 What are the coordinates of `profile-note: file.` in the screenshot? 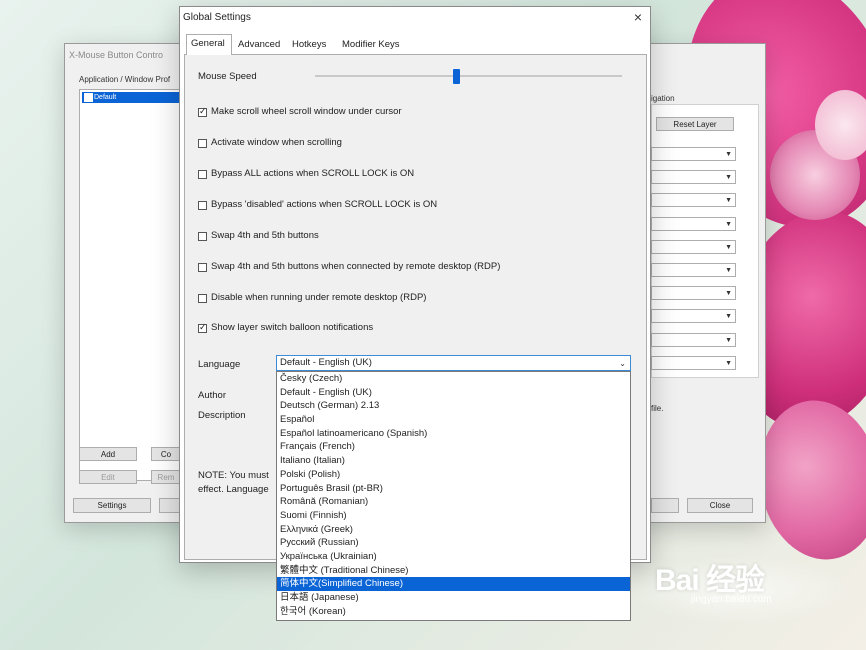 It's located at (657, 408).